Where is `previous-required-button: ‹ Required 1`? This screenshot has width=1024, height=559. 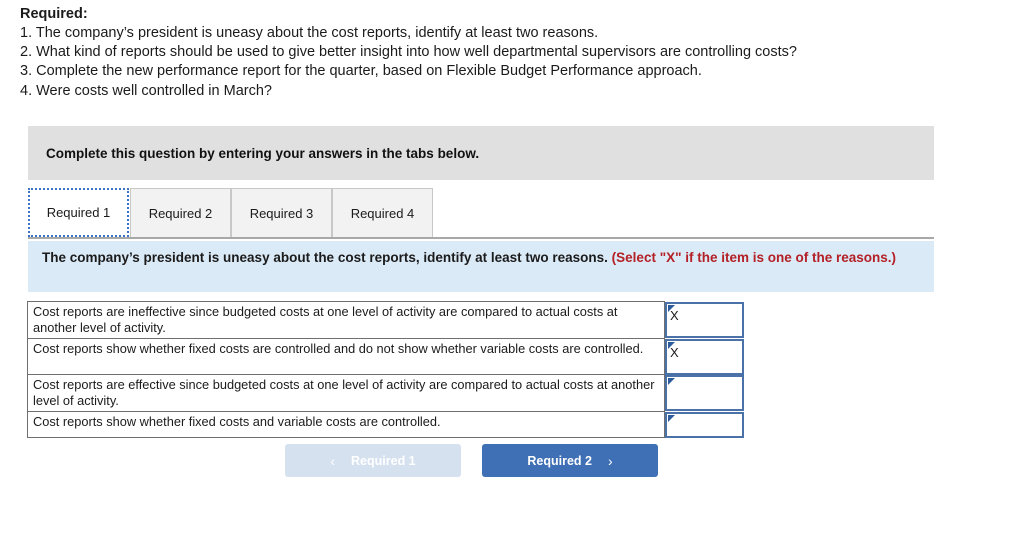
previous-required-button: ‹ Required 1 is located at coordinates (373, 460).